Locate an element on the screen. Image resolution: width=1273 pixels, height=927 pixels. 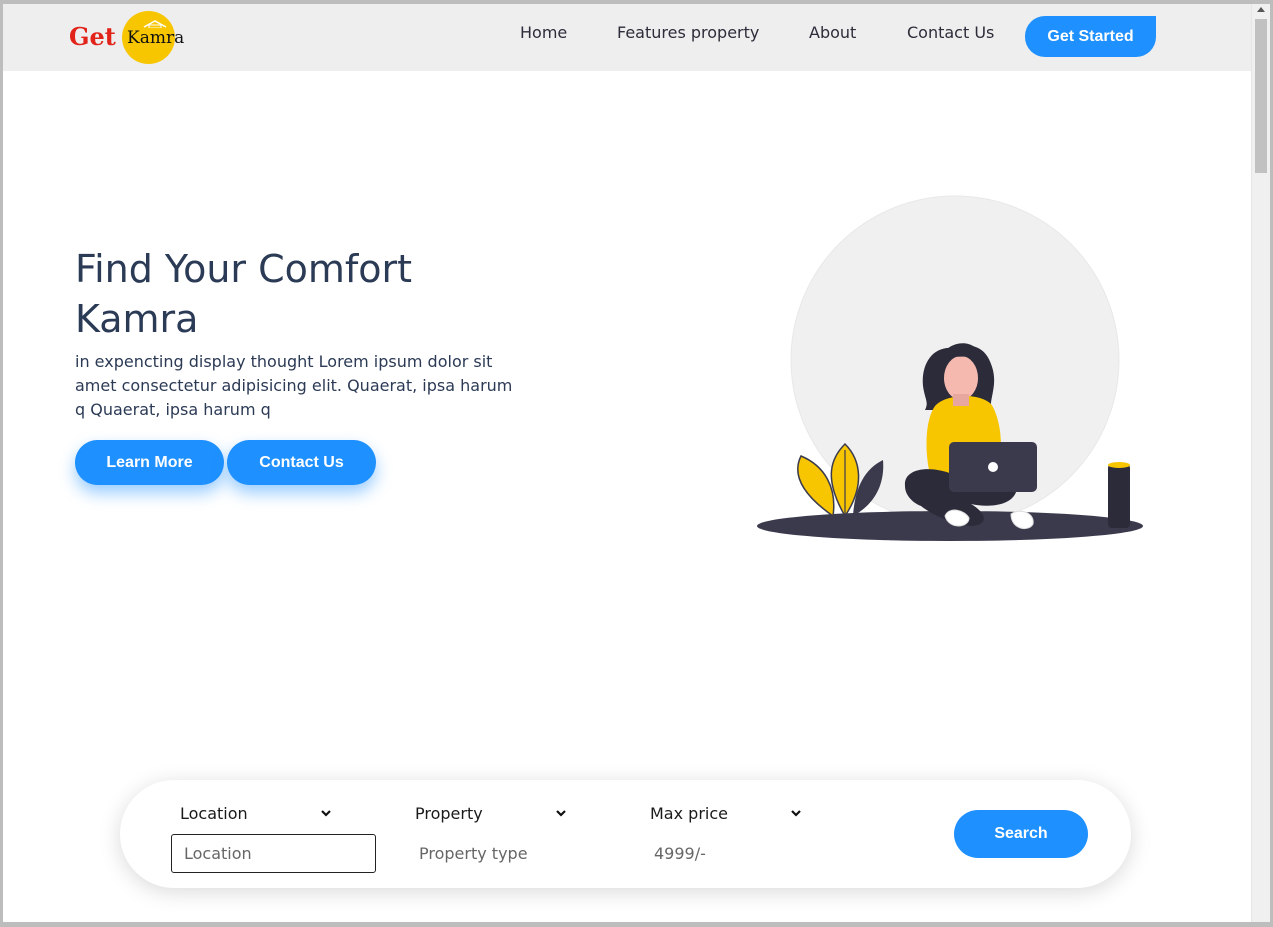
location-input is located at coordinates (273, 853).